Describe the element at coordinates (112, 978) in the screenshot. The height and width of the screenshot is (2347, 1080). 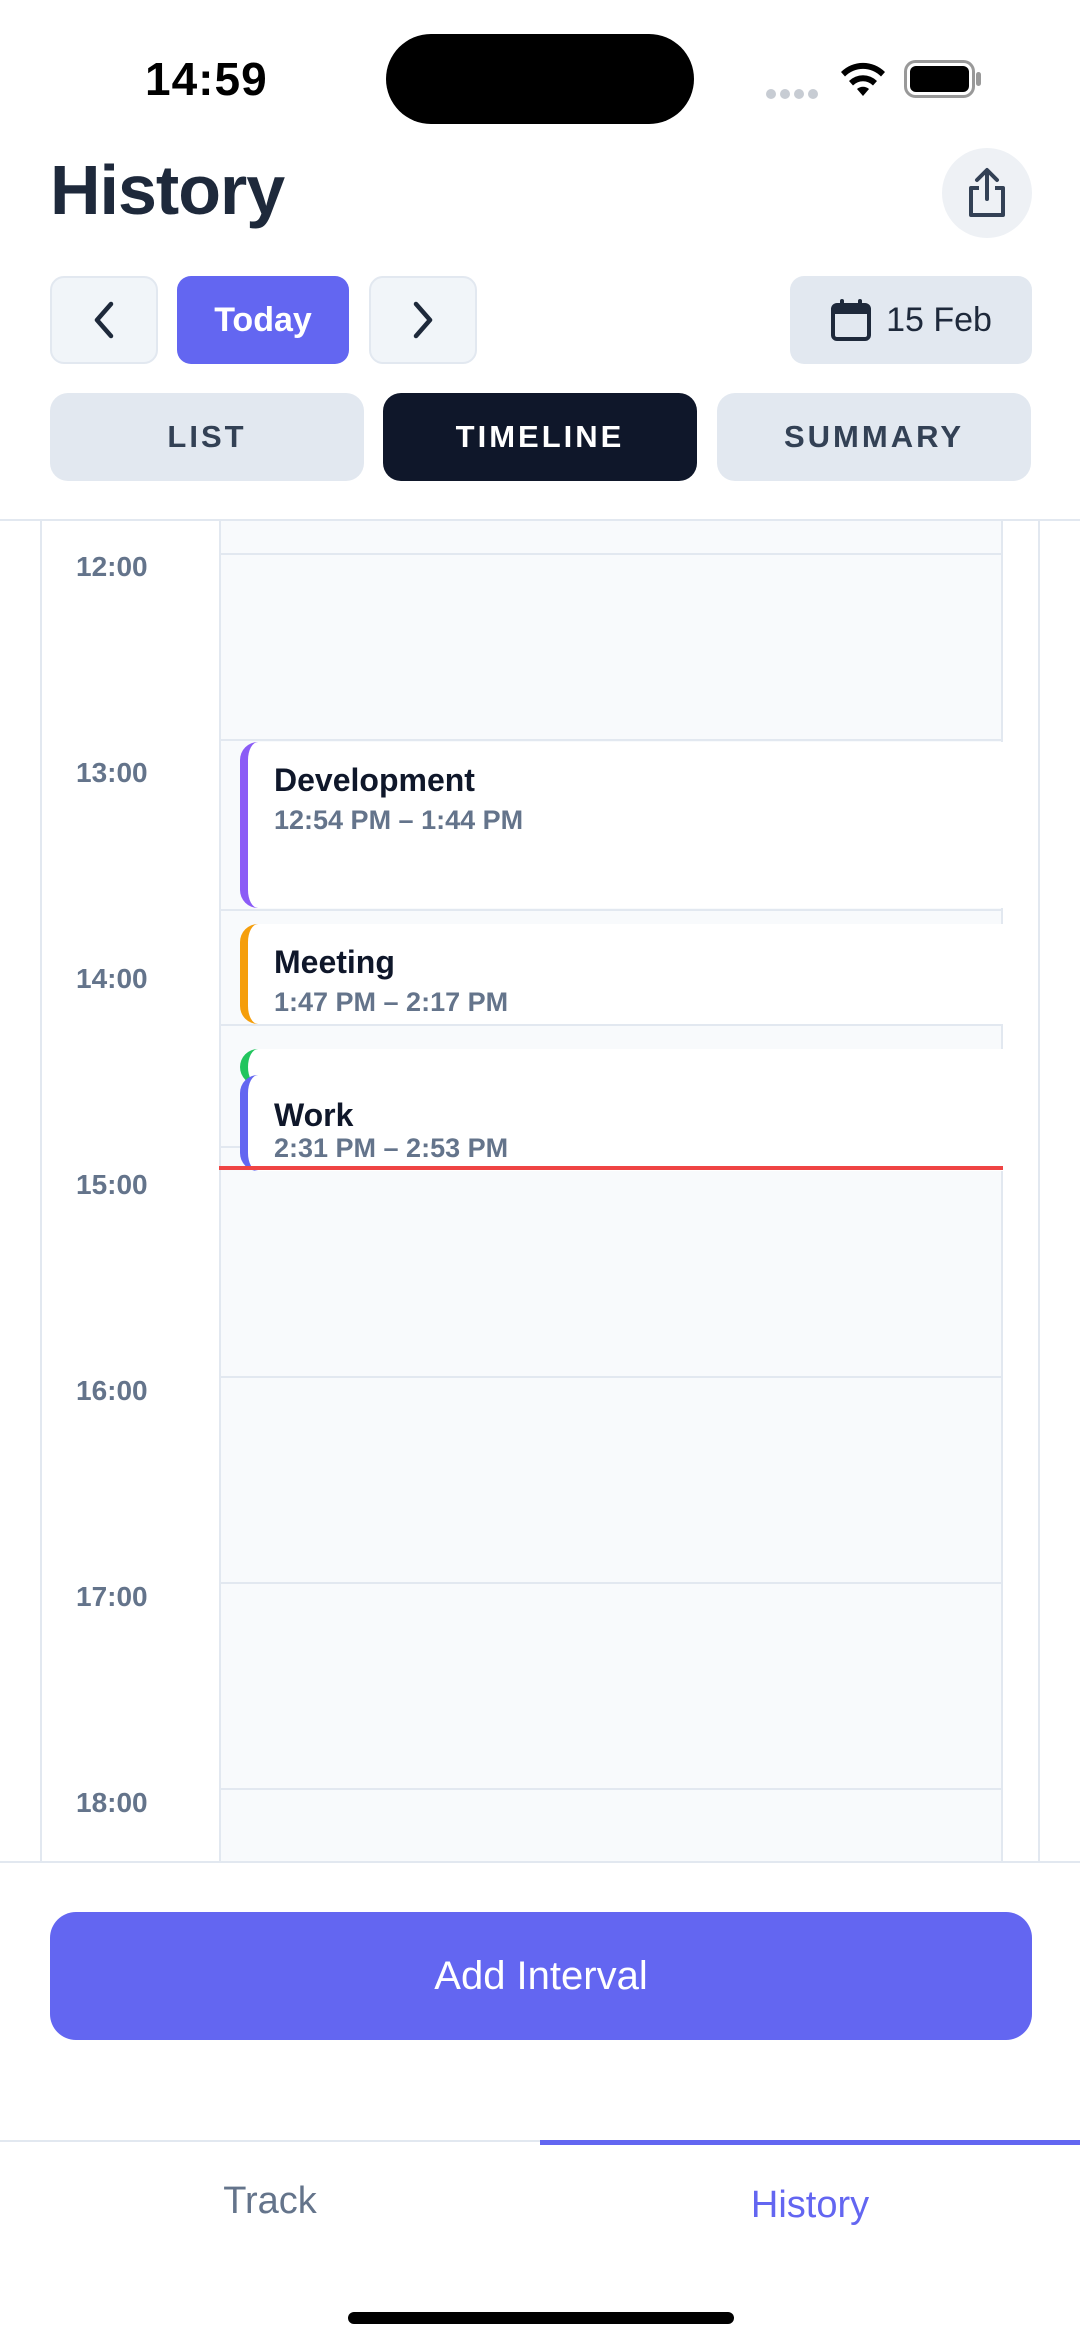
I see `hour-label: 14:00` at that location.